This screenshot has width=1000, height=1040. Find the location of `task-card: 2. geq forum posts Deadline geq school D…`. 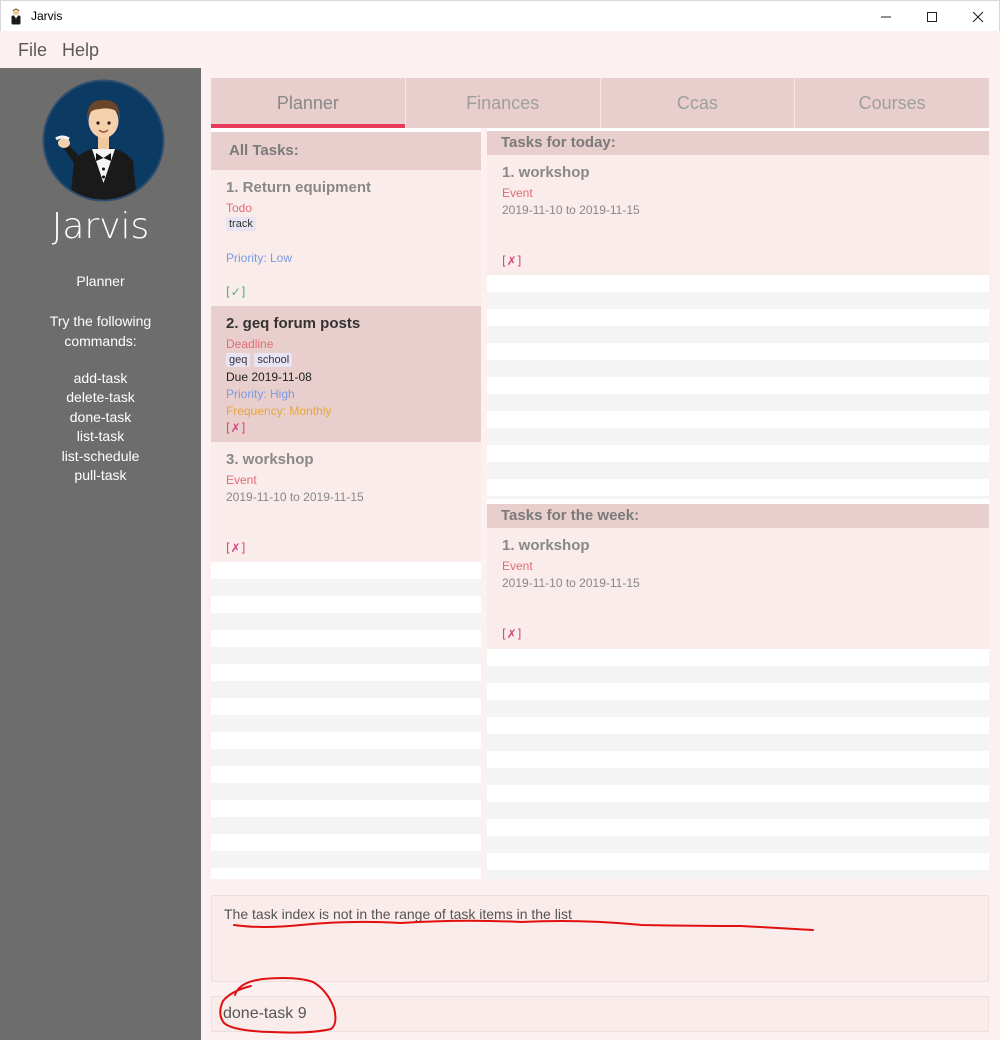

task-card: 2. geq forum posts Deadline geq school D… is located at coordinates (346, 374).